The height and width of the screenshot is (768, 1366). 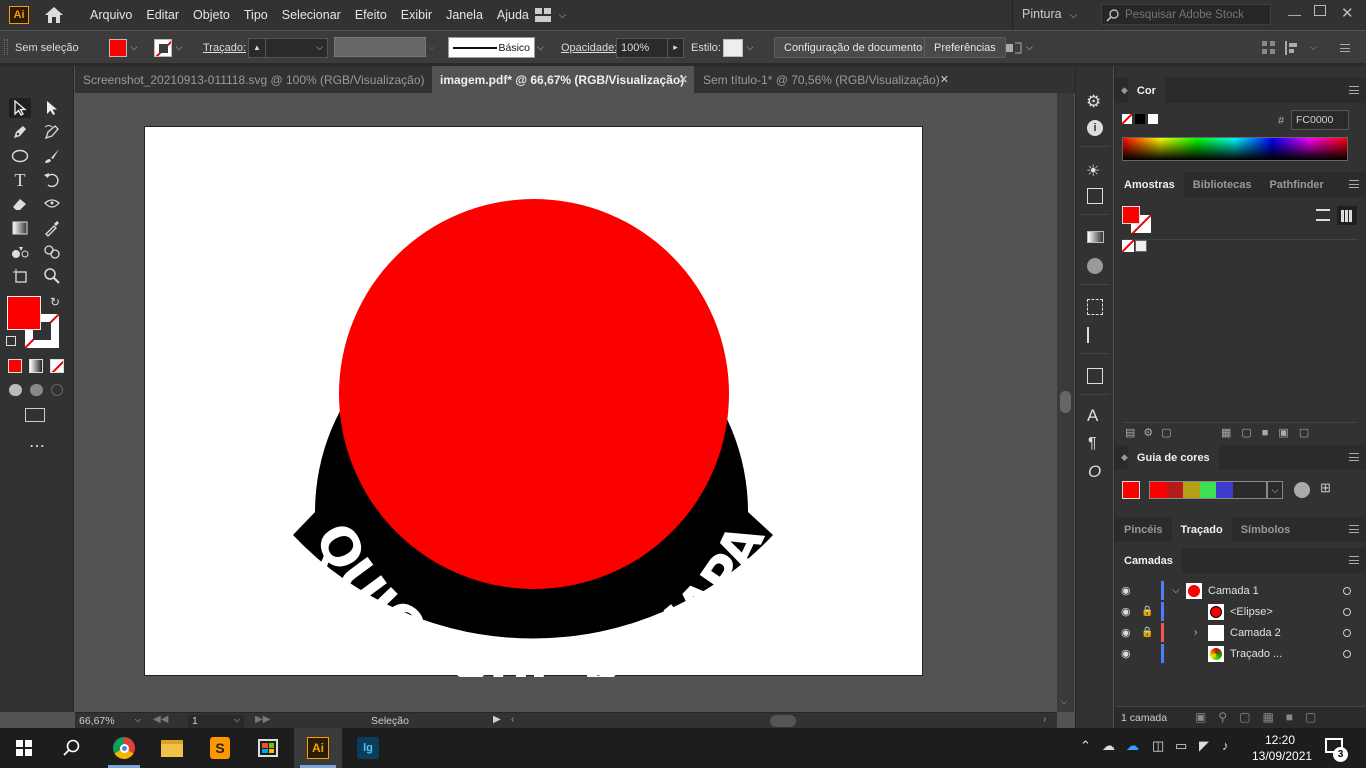 I want to click on pen-tool-icon, so click(x=20, y=132).